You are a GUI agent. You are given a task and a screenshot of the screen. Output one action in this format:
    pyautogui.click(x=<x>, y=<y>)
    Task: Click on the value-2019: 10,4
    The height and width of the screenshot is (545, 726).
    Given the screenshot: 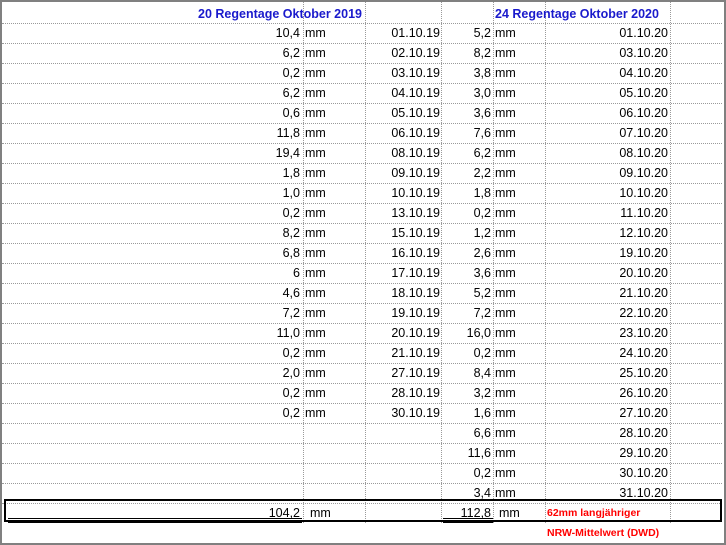 What is the action you would take?
    pyautogui.click(x=287, y=33)
    